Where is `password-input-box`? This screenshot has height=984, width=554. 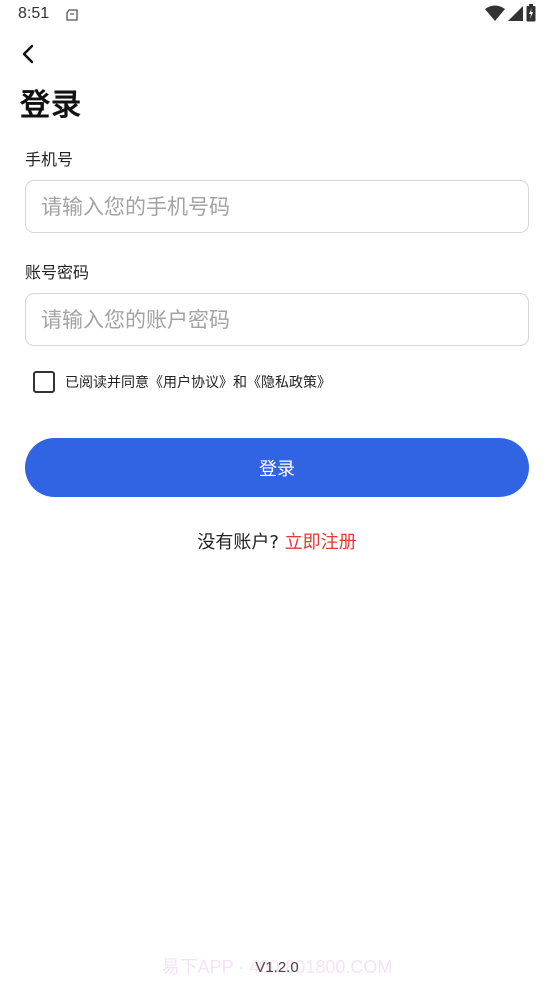 password-input-box is located at coordinates (277, 319).